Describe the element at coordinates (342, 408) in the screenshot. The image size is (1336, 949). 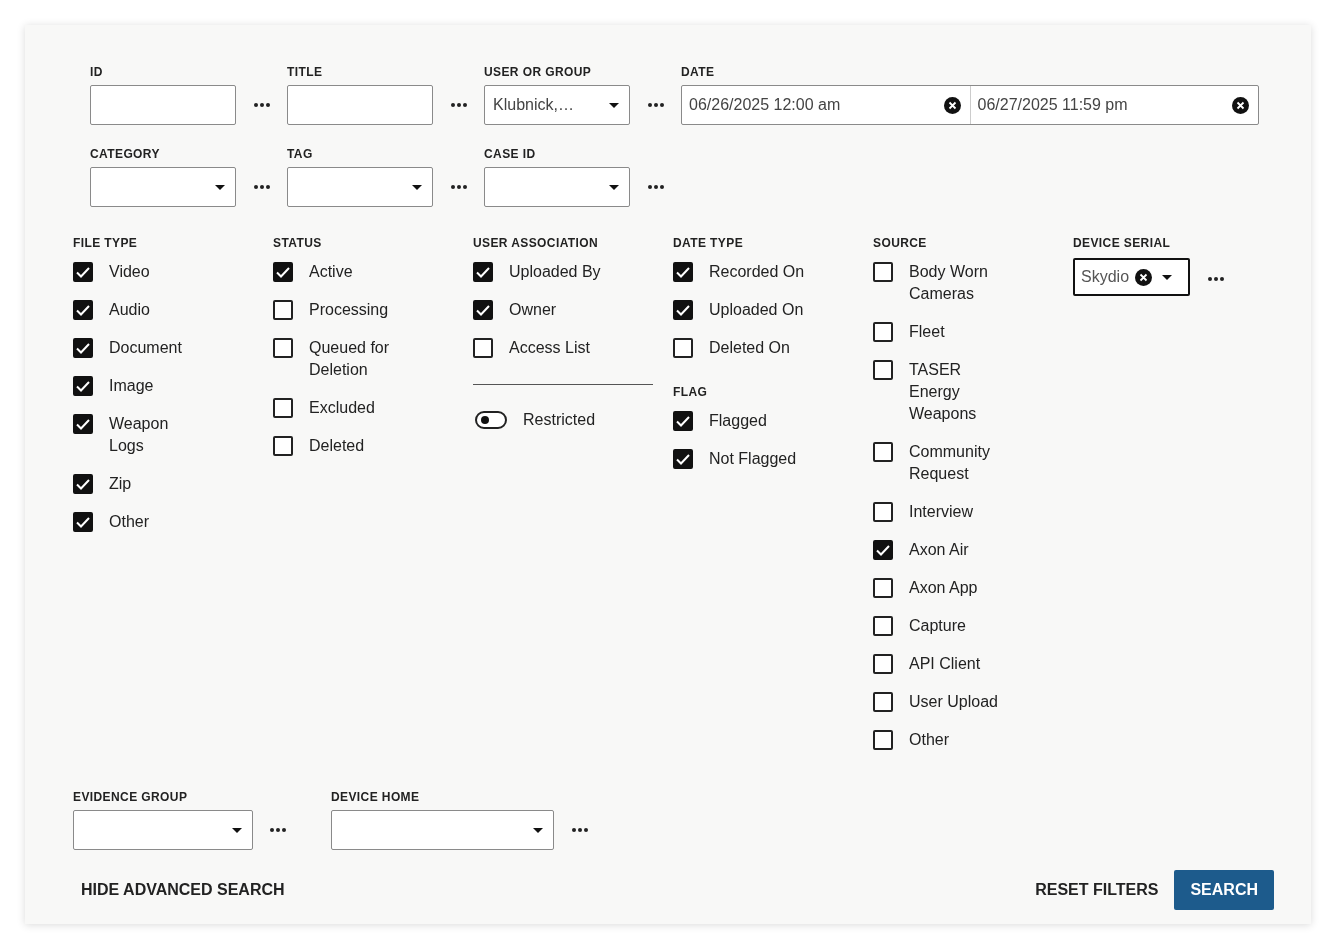
I see `checkbox-label: Excluded` at that location.